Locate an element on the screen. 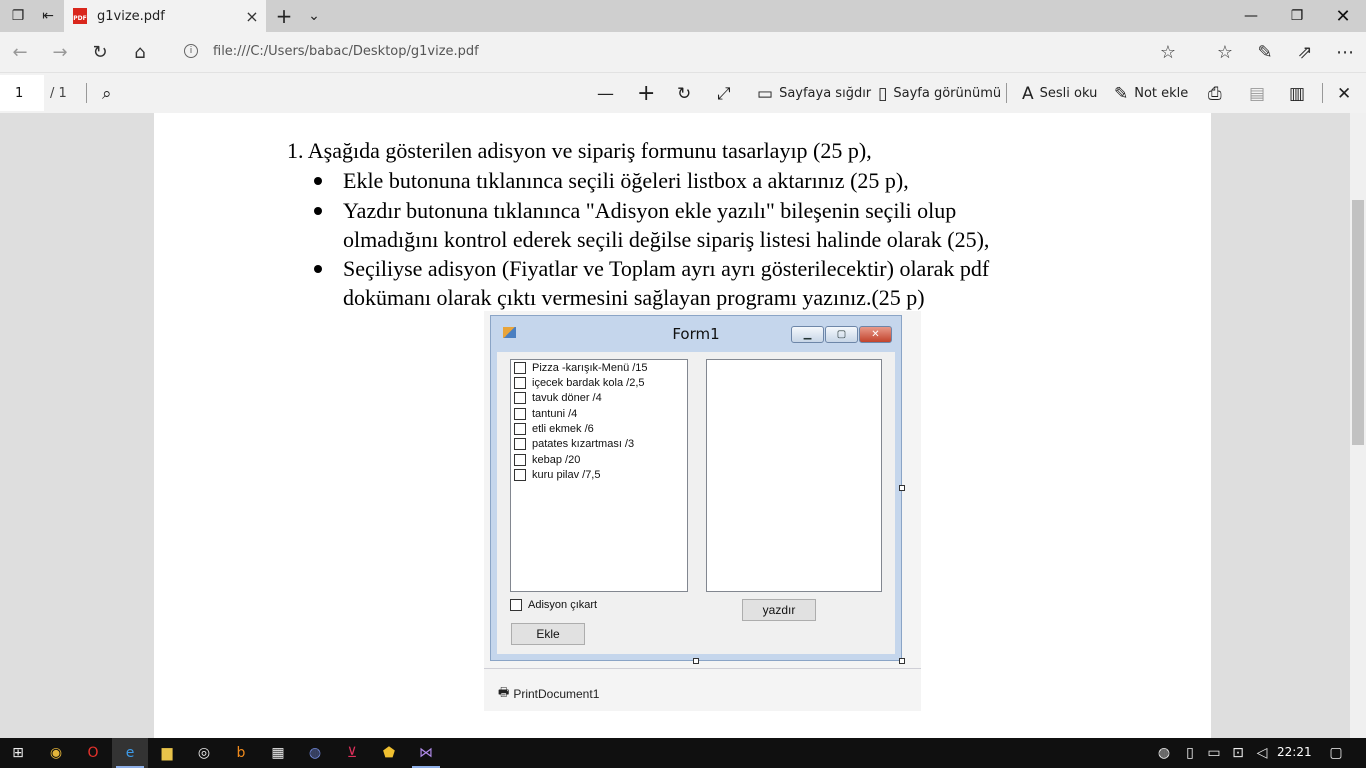  windows-start-icon: ⊞ is located at coordinates (18, 753).